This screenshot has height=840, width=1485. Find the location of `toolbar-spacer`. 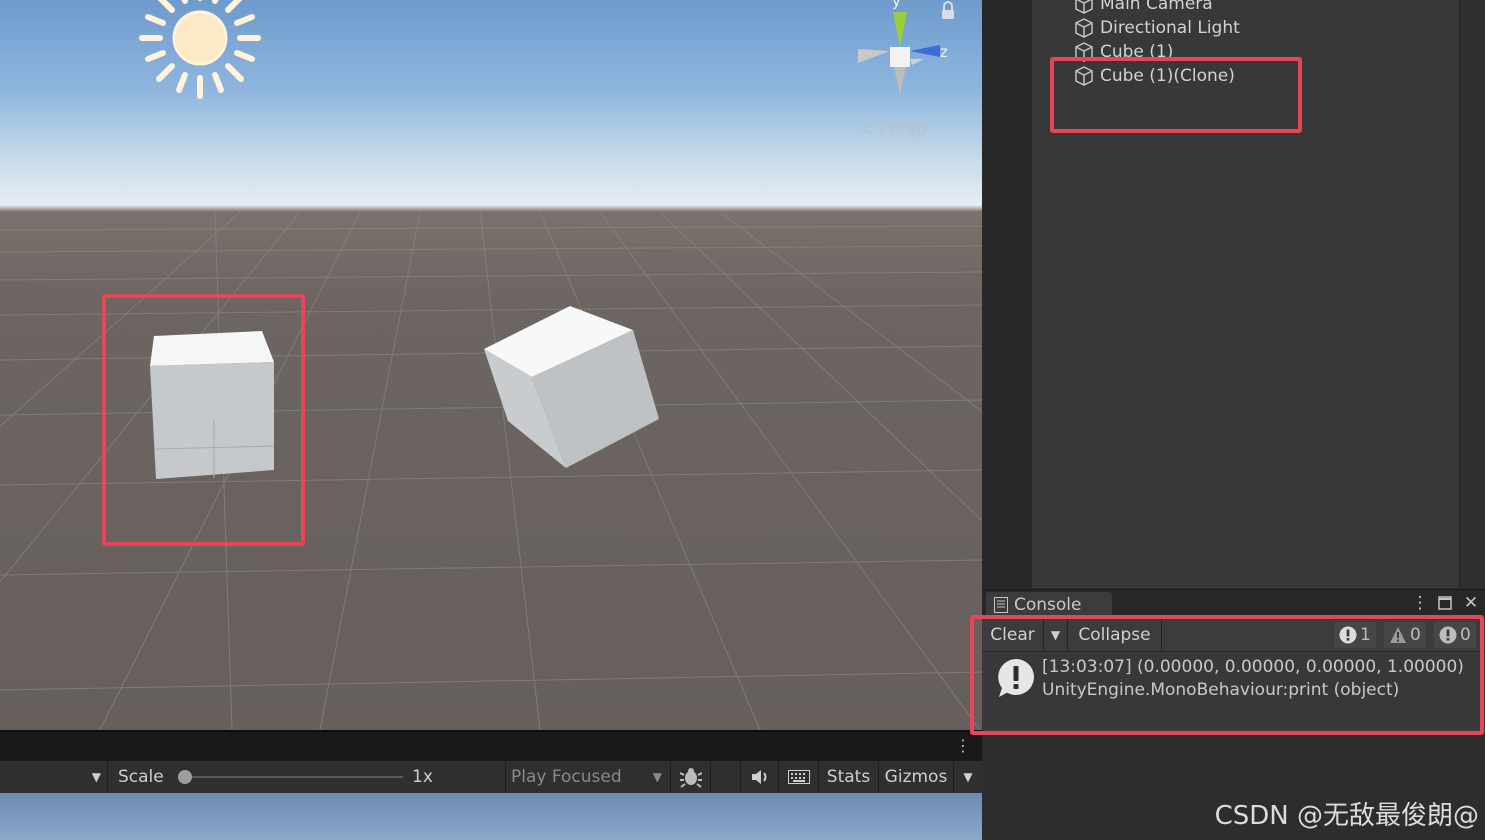

toolbar-spacer is located at coordinates (726, 777).